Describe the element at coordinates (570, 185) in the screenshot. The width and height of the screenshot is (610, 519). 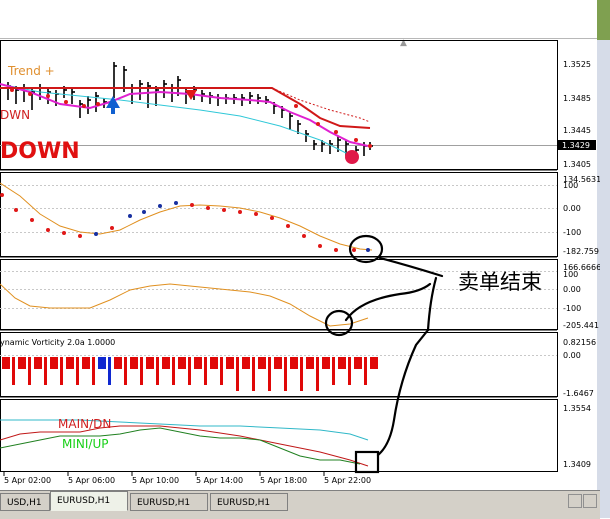
I see `panel1-tick: 100` at that location.